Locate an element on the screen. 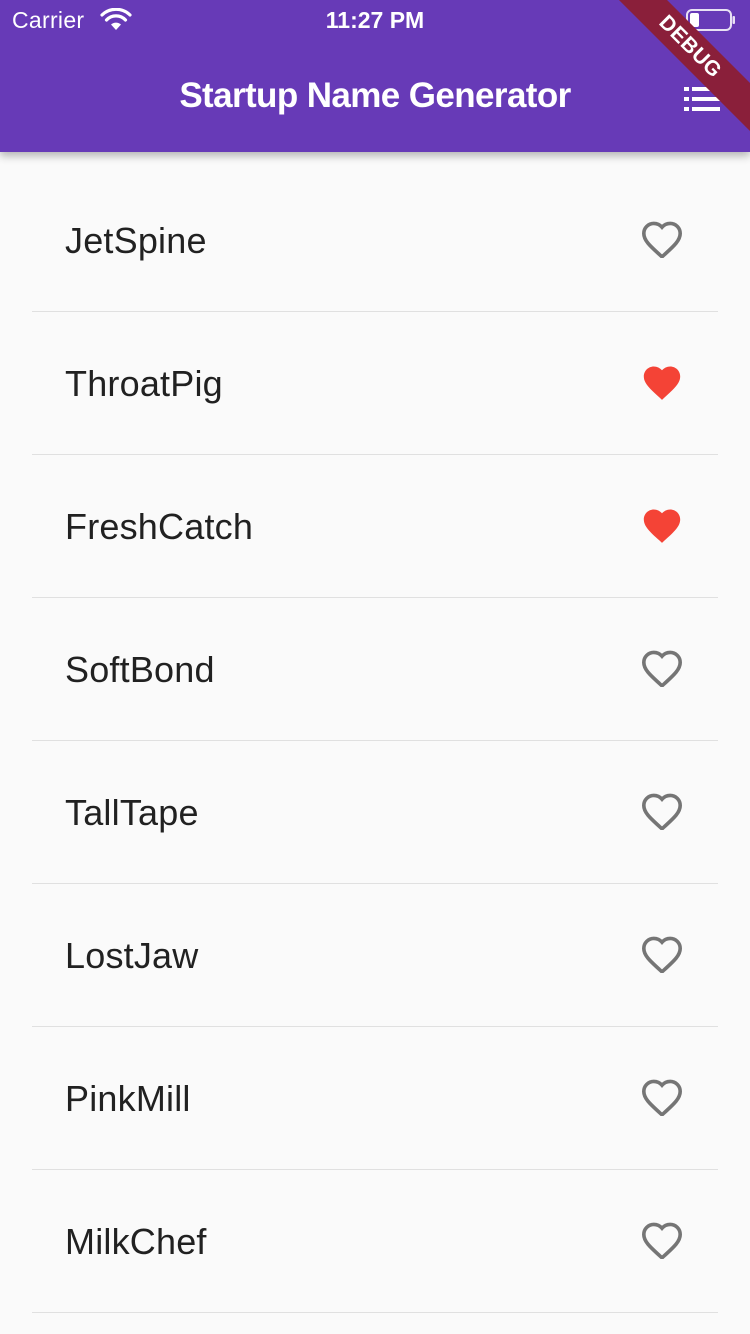 The image size is (750, 1334). startup-name: TallTape is located at coordinates (132, 812).